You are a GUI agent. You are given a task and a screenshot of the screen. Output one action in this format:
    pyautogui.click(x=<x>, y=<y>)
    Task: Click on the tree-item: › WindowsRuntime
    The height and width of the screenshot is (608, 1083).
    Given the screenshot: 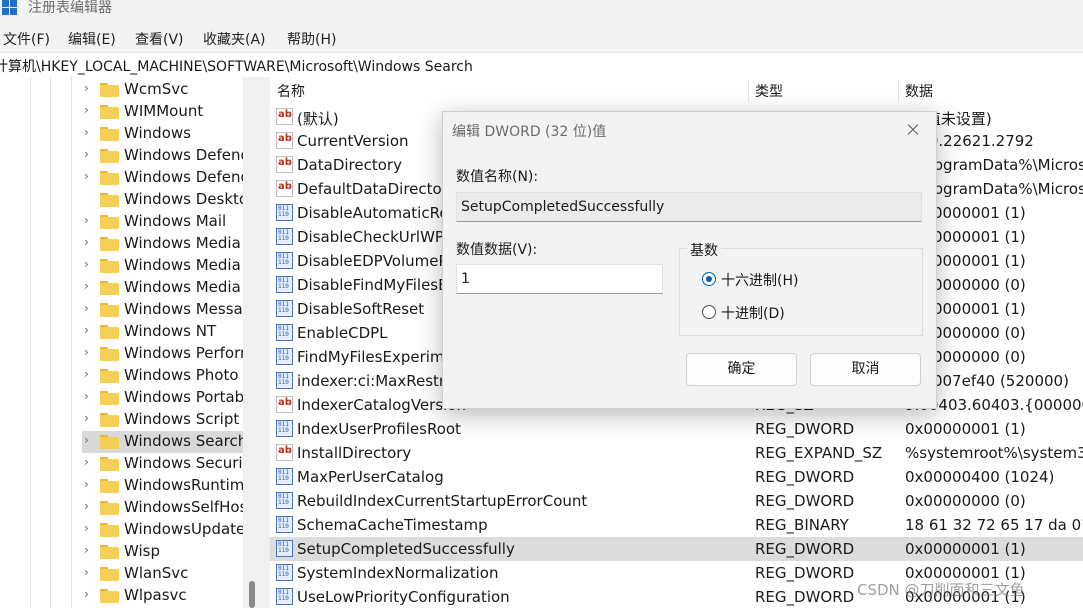 What is the action you would take?
    pyautogui.click(x=162, y=486)
    